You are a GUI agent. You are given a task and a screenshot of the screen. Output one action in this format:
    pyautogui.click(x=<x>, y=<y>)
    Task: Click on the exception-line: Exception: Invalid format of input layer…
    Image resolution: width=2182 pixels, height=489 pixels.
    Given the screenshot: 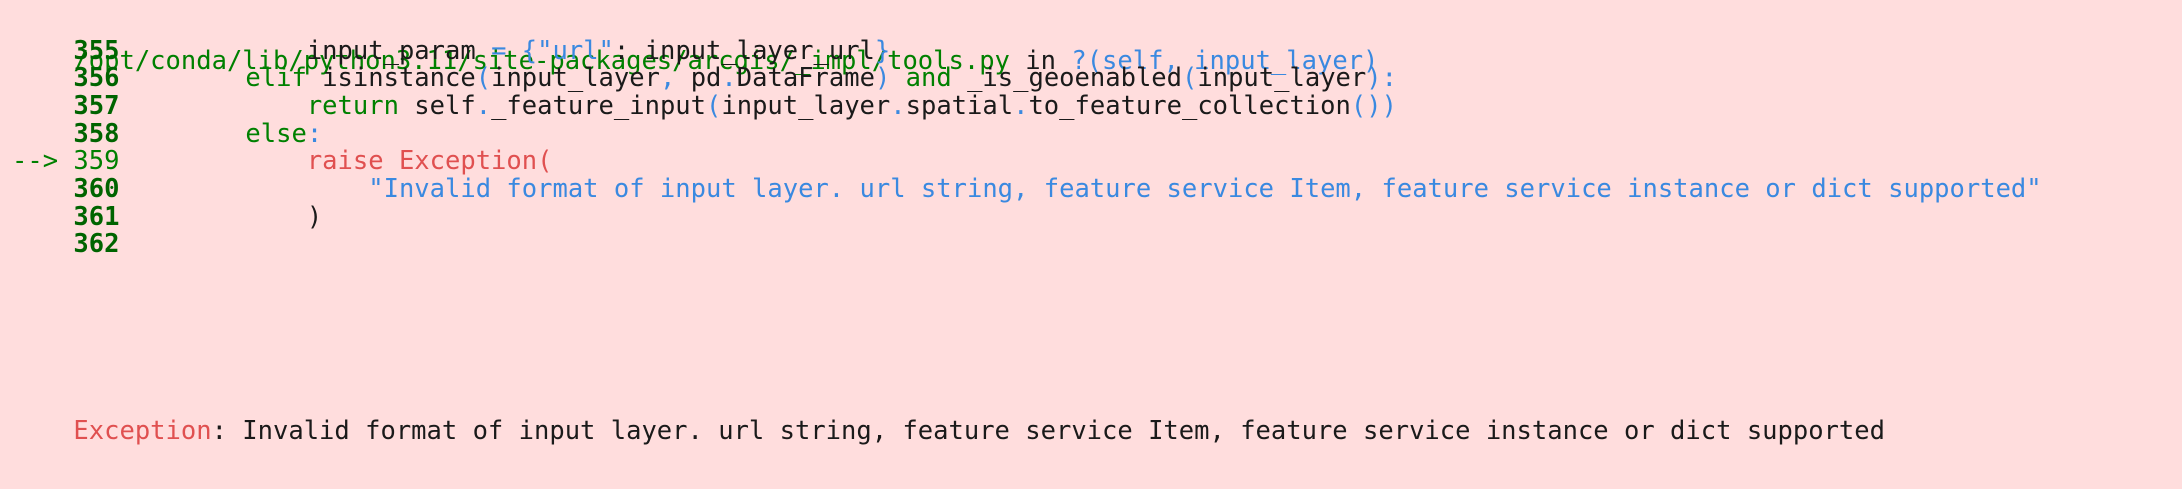 What is the action you would take?
    pyautogui.click(x=948, y=410)
    